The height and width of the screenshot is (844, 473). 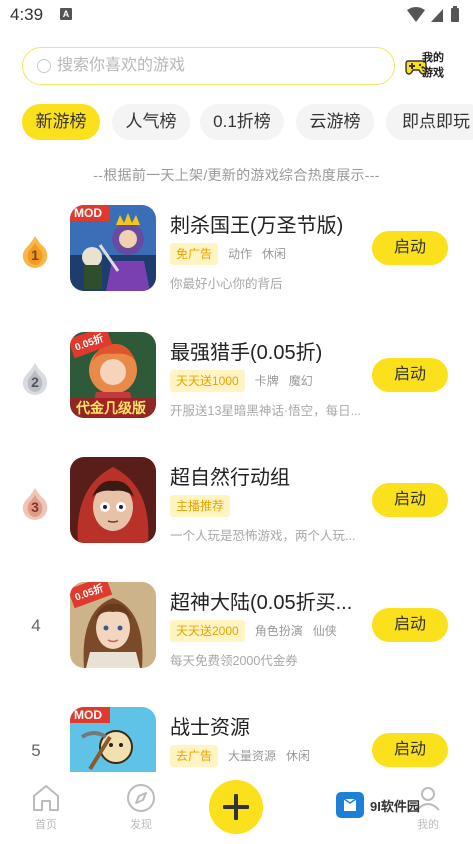 I want to click on game-thumbnail, so click(x=113, y=500).